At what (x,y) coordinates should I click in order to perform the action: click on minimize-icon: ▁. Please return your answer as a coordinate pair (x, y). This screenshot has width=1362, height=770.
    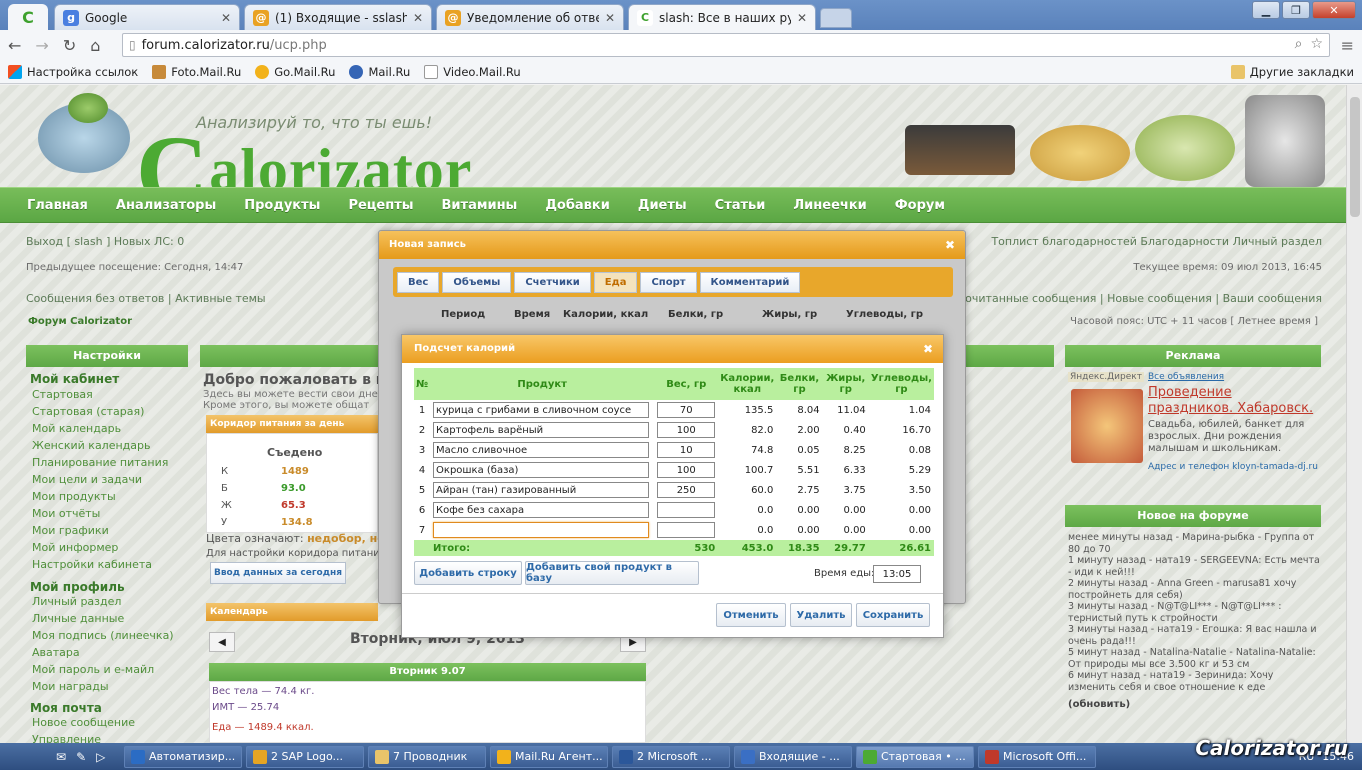
    Looking at the image, I should click on (1266, 10).